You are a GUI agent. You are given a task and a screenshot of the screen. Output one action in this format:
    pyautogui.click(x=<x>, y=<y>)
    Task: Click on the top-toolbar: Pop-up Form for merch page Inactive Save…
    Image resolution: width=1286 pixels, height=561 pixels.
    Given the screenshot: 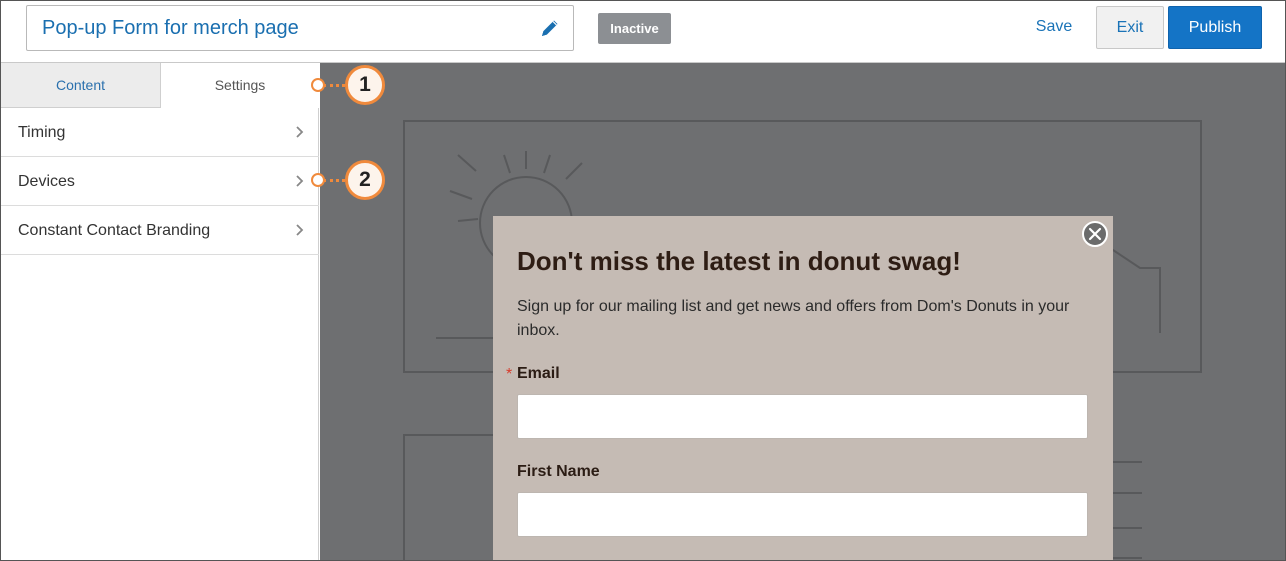 What is the action you would take?
    pyautogui.click(x=643, y=32)
    